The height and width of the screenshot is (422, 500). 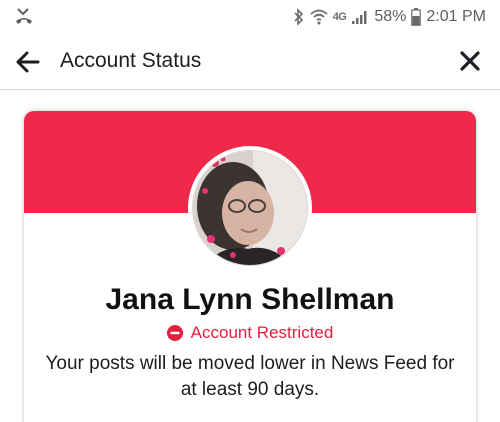 What do you see at coordinates (470, 61) in the screenshot?
I see `close-icon` at bounding box center [470, 61].